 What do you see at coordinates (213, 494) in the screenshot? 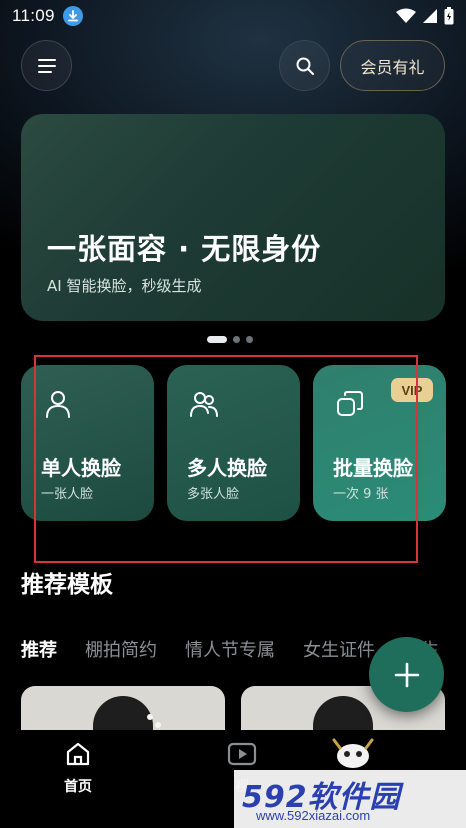
I see `card-subtitle: 多张人脸` at bounding box center [213, 494].